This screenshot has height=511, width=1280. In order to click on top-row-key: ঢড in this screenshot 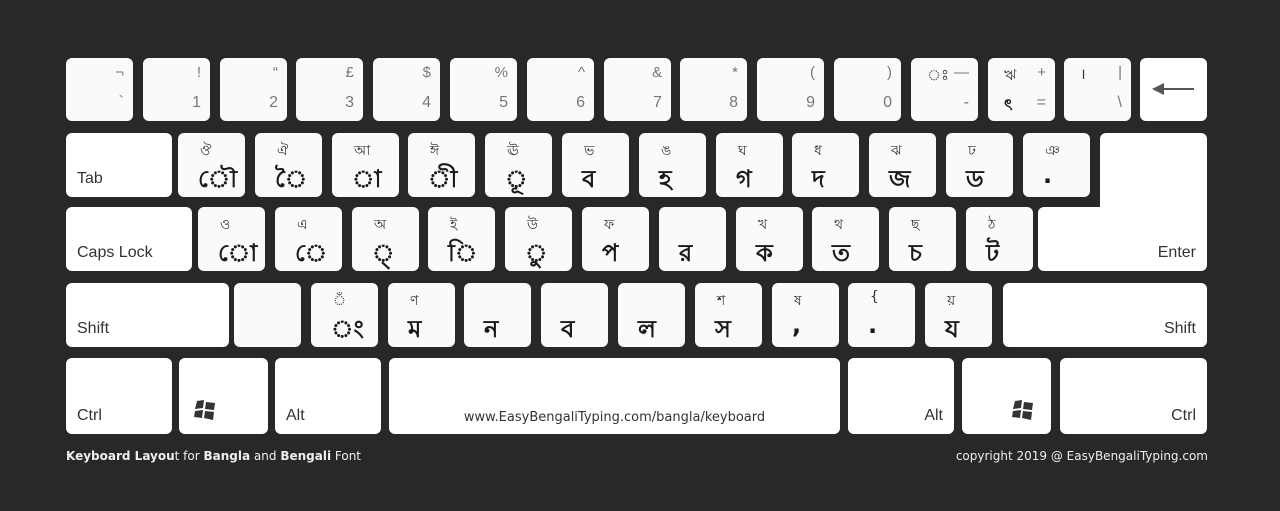, I will do `click(979, 165)`.